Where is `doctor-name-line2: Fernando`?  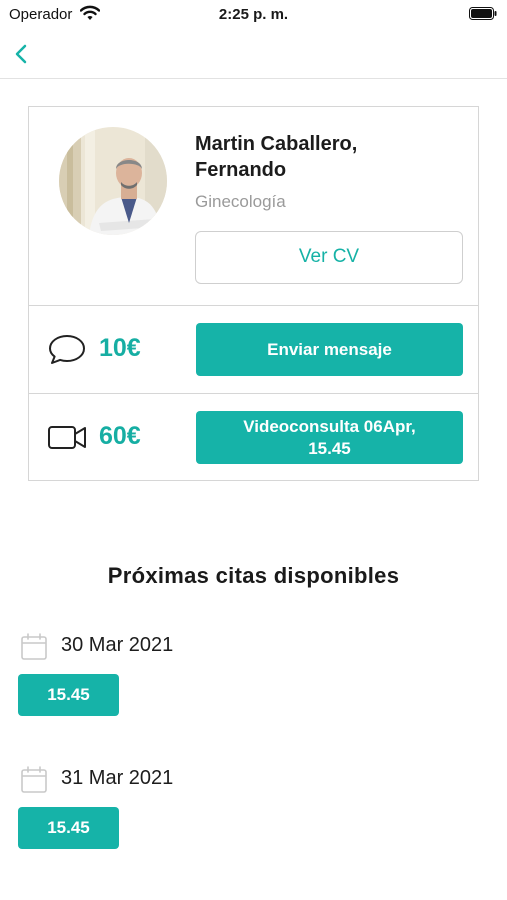
doctor-name-line2: Fernando is located at coordinates (241, 170).